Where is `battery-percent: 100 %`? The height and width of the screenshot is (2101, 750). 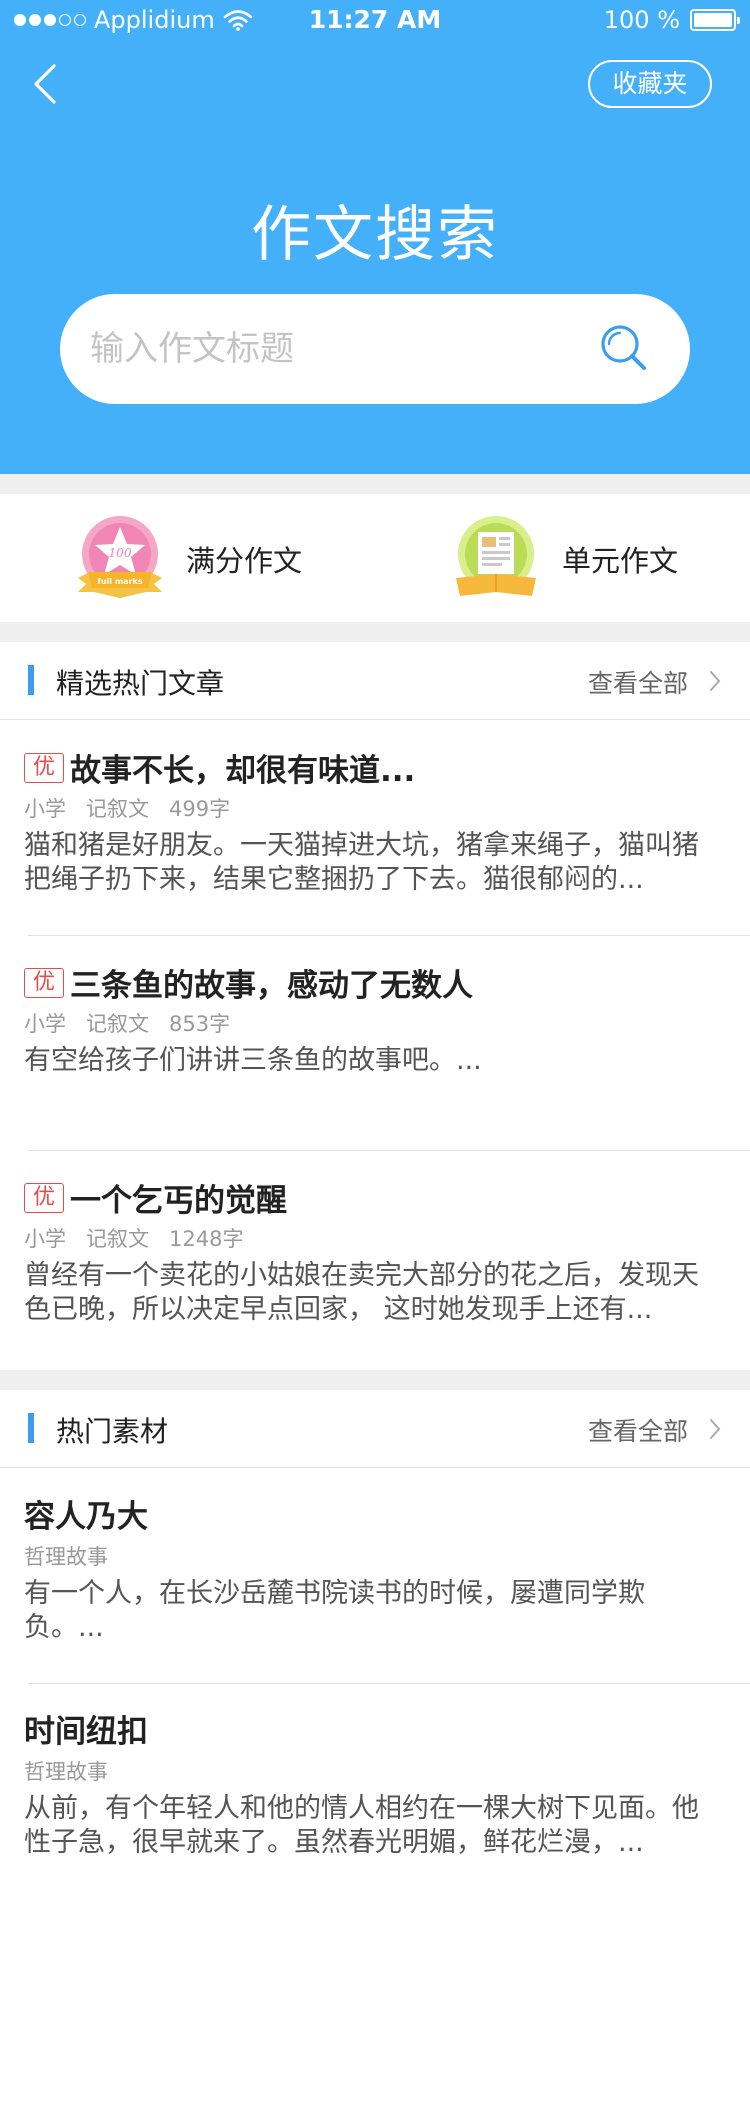
battery-percent: 100 % is located at coordinates (641, 20).